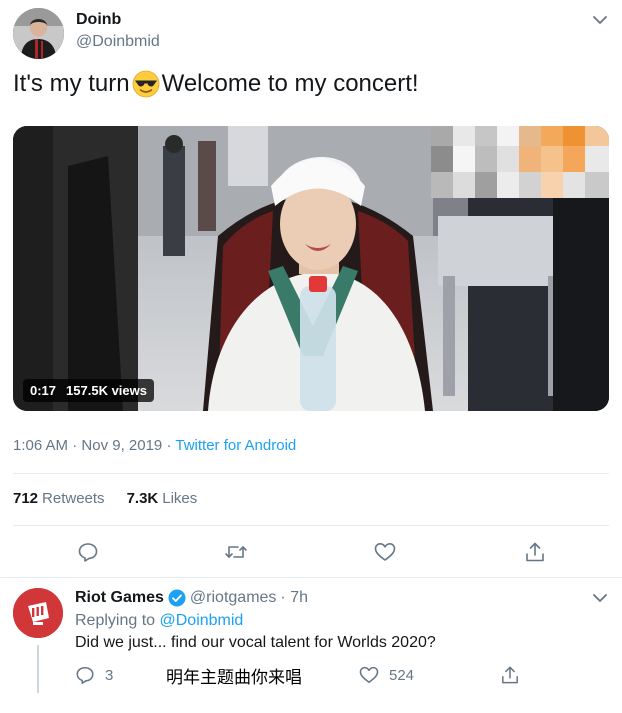 The width and height of the screenshot is (622, 713). I want to click on reply-header: Riot Games @riotgames · 7h, so click(191, 598).